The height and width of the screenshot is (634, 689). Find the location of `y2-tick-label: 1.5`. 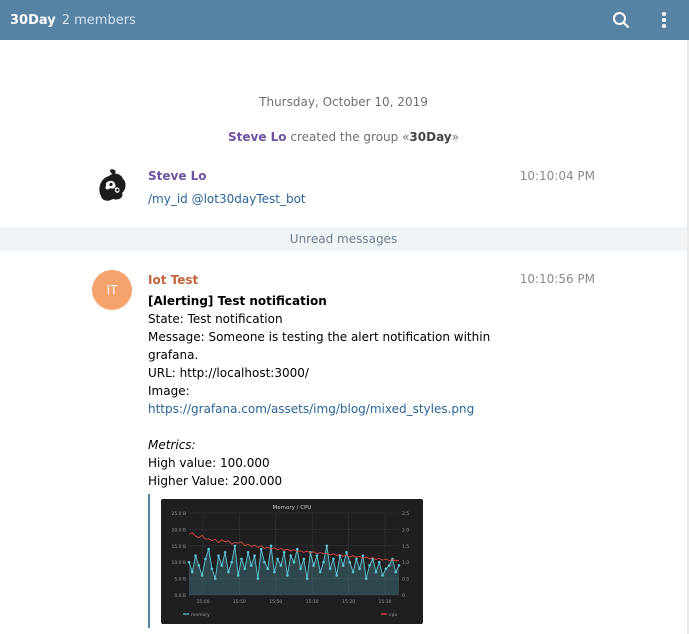

y2-tick-label: 1.5 is located at coordinates (405, 547).